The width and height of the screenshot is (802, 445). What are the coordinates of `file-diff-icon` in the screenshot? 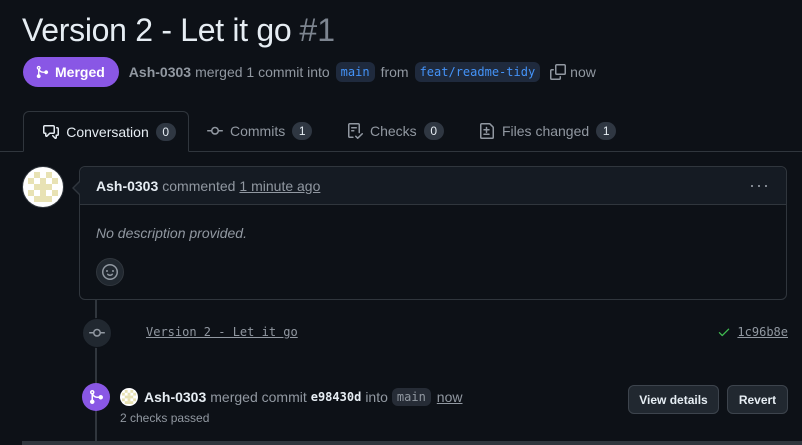 It's located at (487, 131).